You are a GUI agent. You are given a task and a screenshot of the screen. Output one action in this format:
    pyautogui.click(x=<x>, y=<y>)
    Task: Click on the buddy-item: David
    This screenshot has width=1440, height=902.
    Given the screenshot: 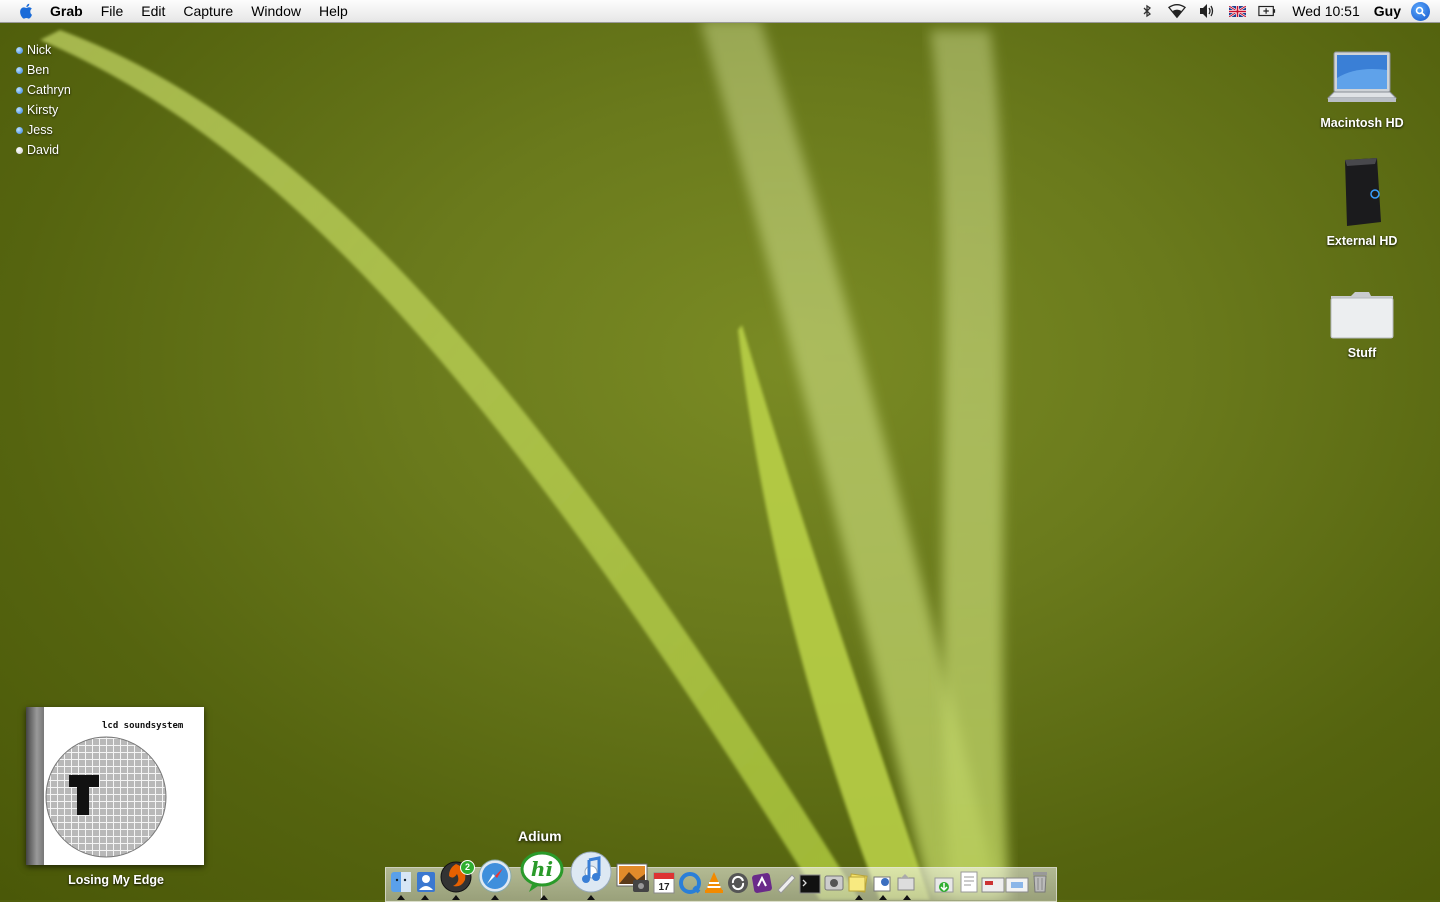 What is the action you would take?
    pyautogui.click(x=43, y=150)
    